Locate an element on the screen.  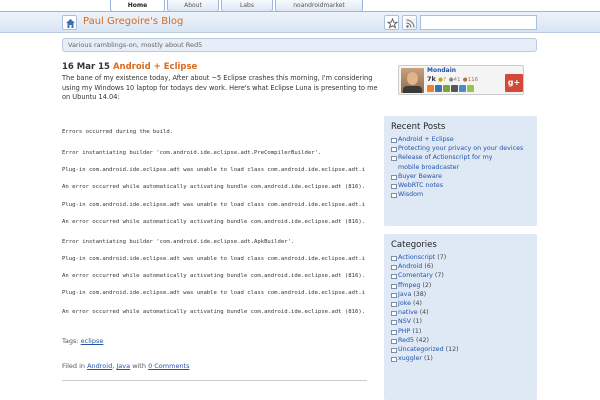
category-item: Actionscript (7) is located at coordinates (462, 257).